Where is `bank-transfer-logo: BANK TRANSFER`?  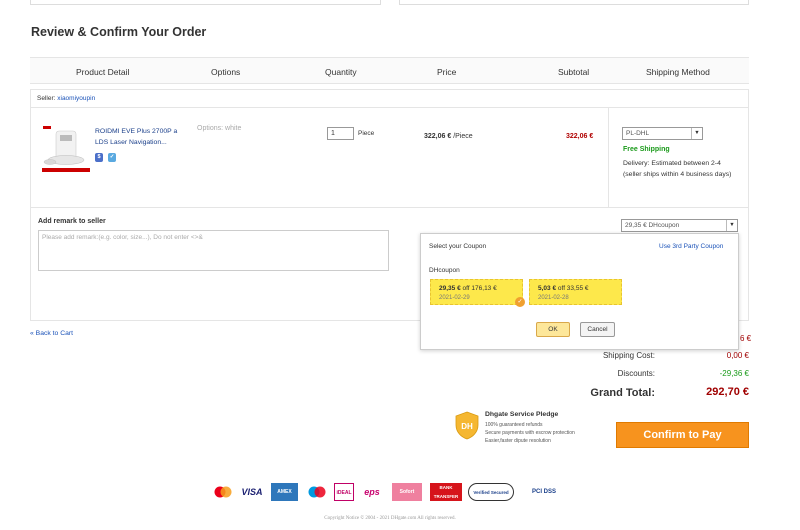 bank-transfer-logo: BANK TRANSFER is located at coordinates (446, 492).